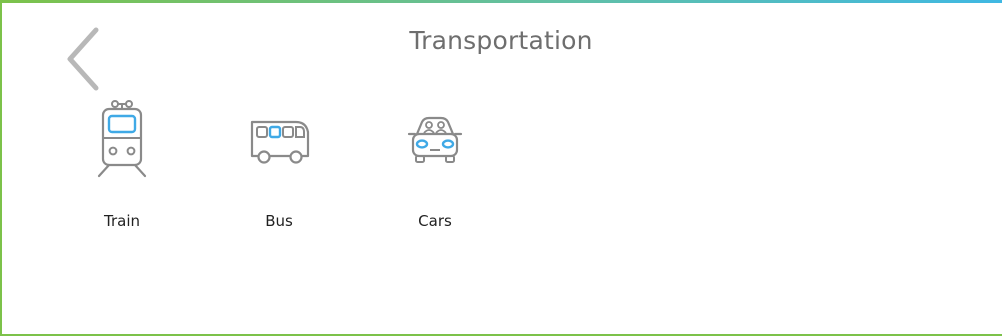  I want to click on train-icon, so click(122, 141).